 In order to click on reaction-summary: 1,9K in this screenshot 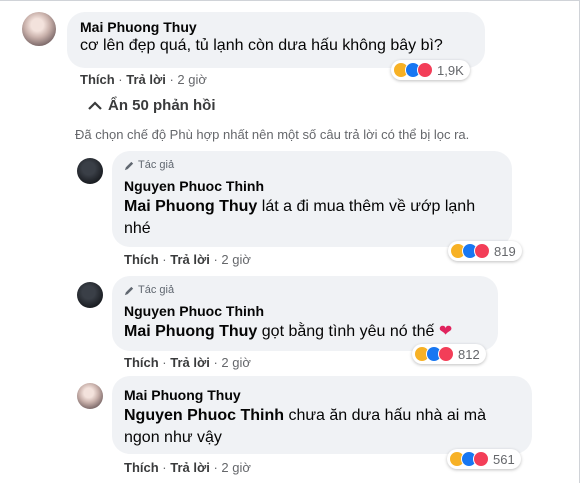, I will do `click(430, 70)`.